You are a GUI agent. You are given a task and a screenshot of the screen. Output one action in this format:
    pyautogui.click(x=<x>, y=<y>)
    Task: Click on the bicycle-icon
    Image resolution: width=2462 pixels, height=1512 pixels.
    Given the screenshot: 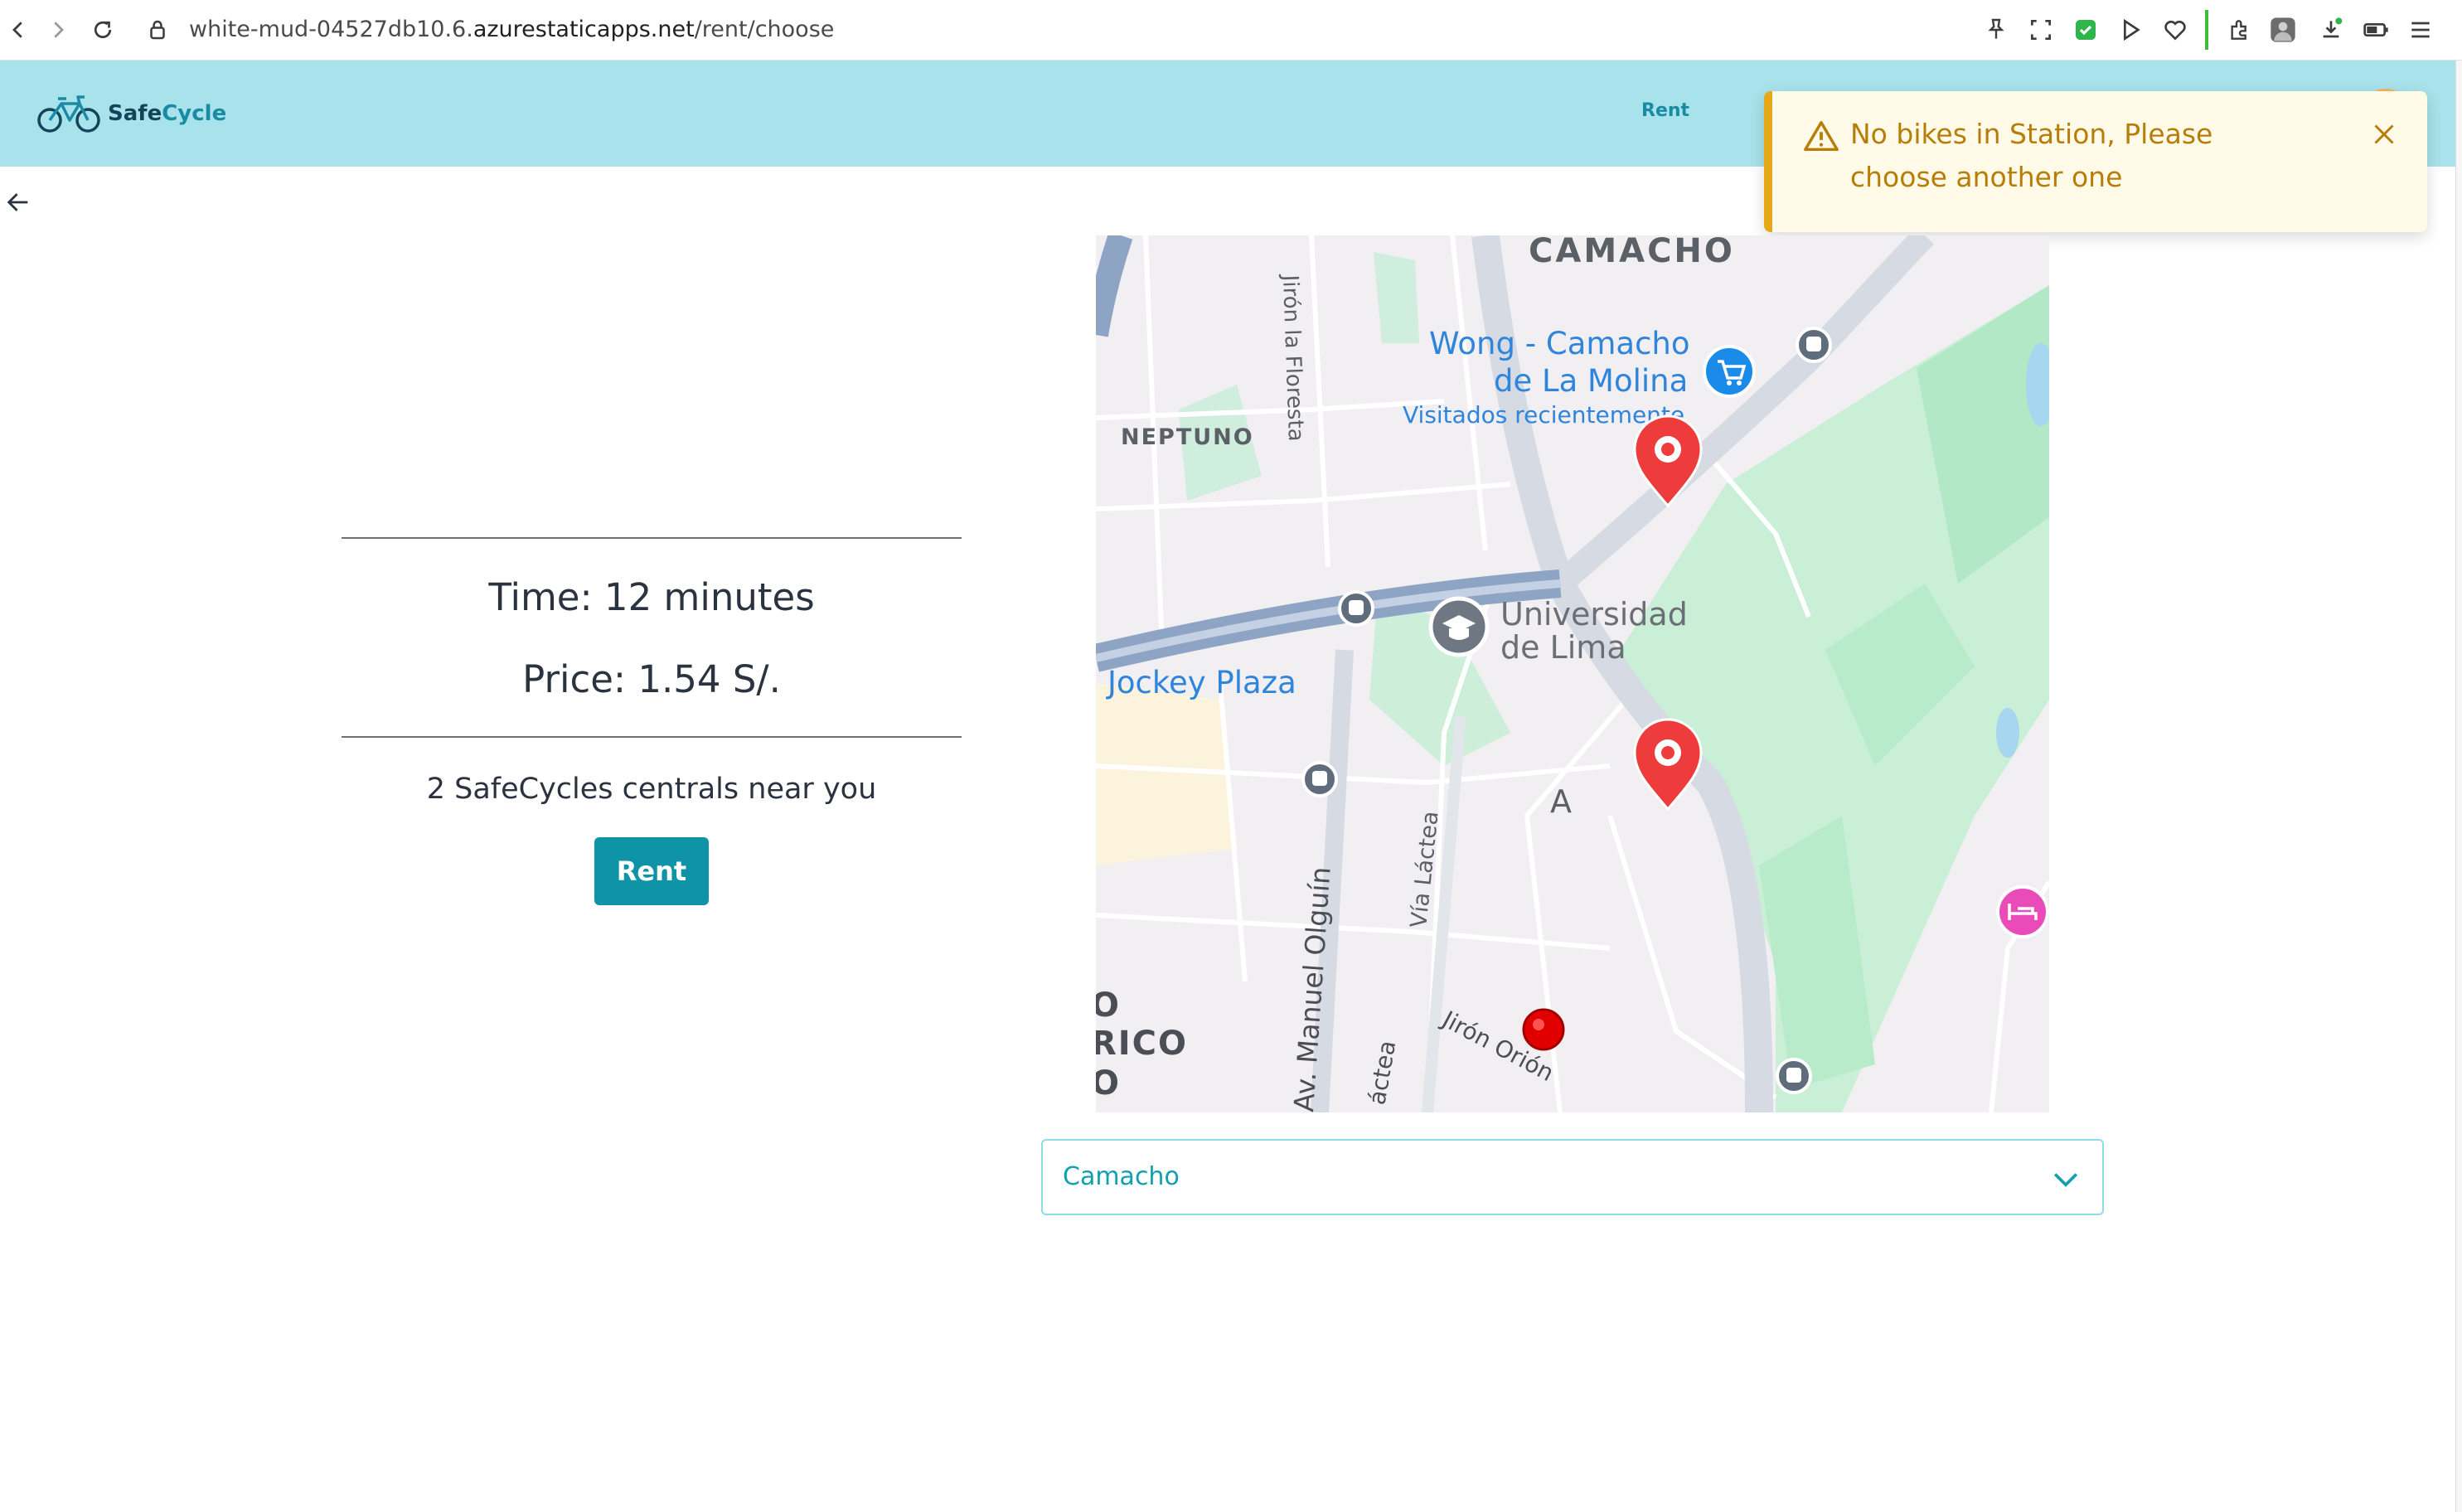 What is the action you would take?
    pyautogui.click(x=68, y=114)
    